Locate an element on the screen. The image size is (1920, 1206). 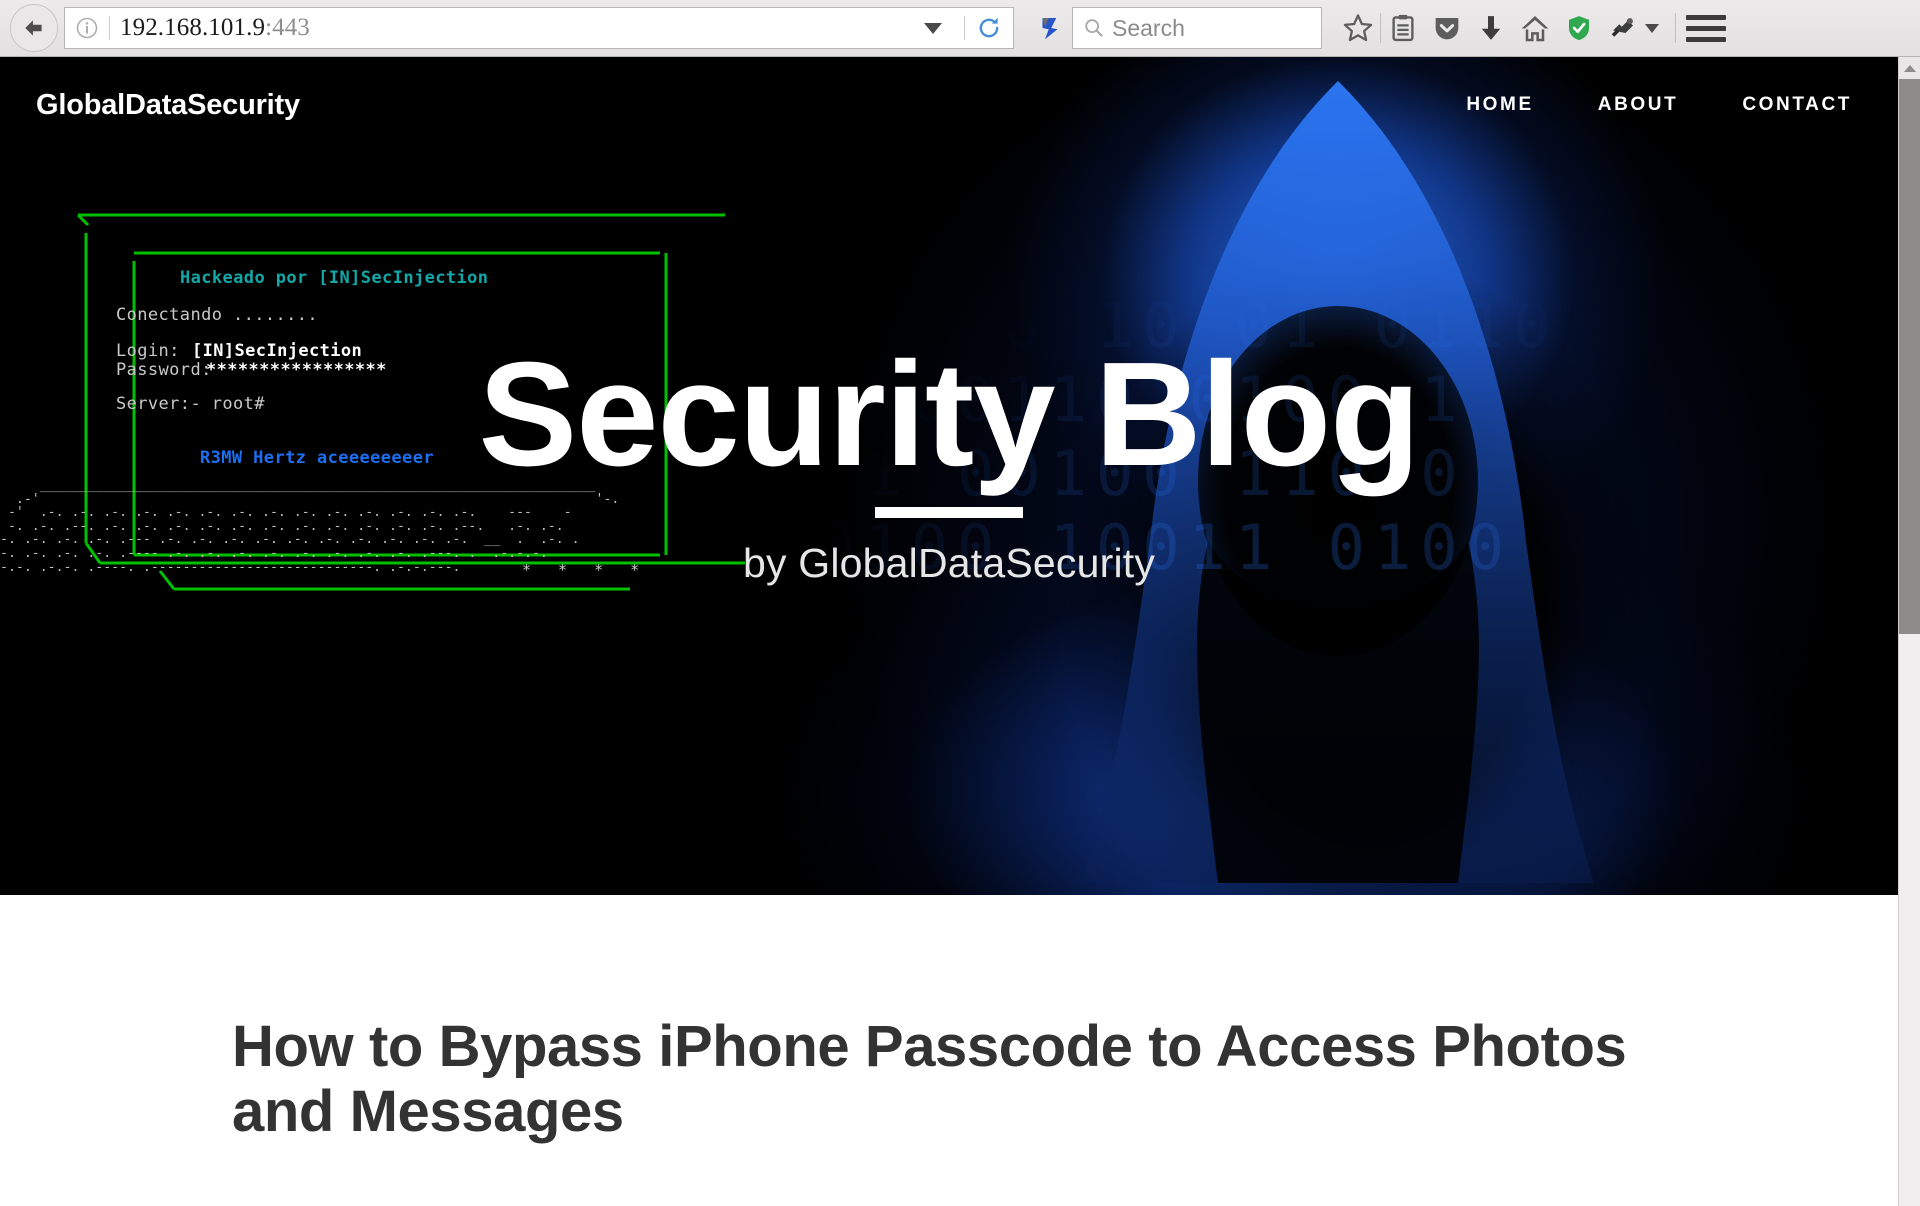
nav-link-about: ABOUT is located at coordinates (1638, 105).